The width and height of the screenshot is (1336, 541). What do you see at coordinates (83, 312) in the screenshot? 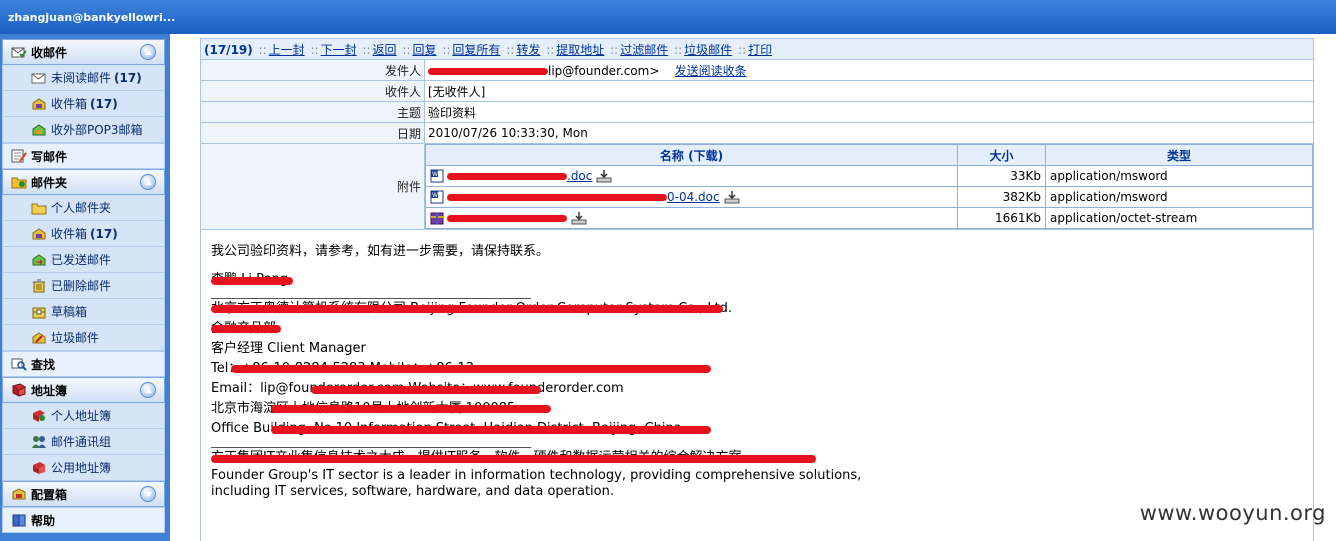
I see `sidebar-item-drafts: 草稿箱` at bounding box center [83, 312].